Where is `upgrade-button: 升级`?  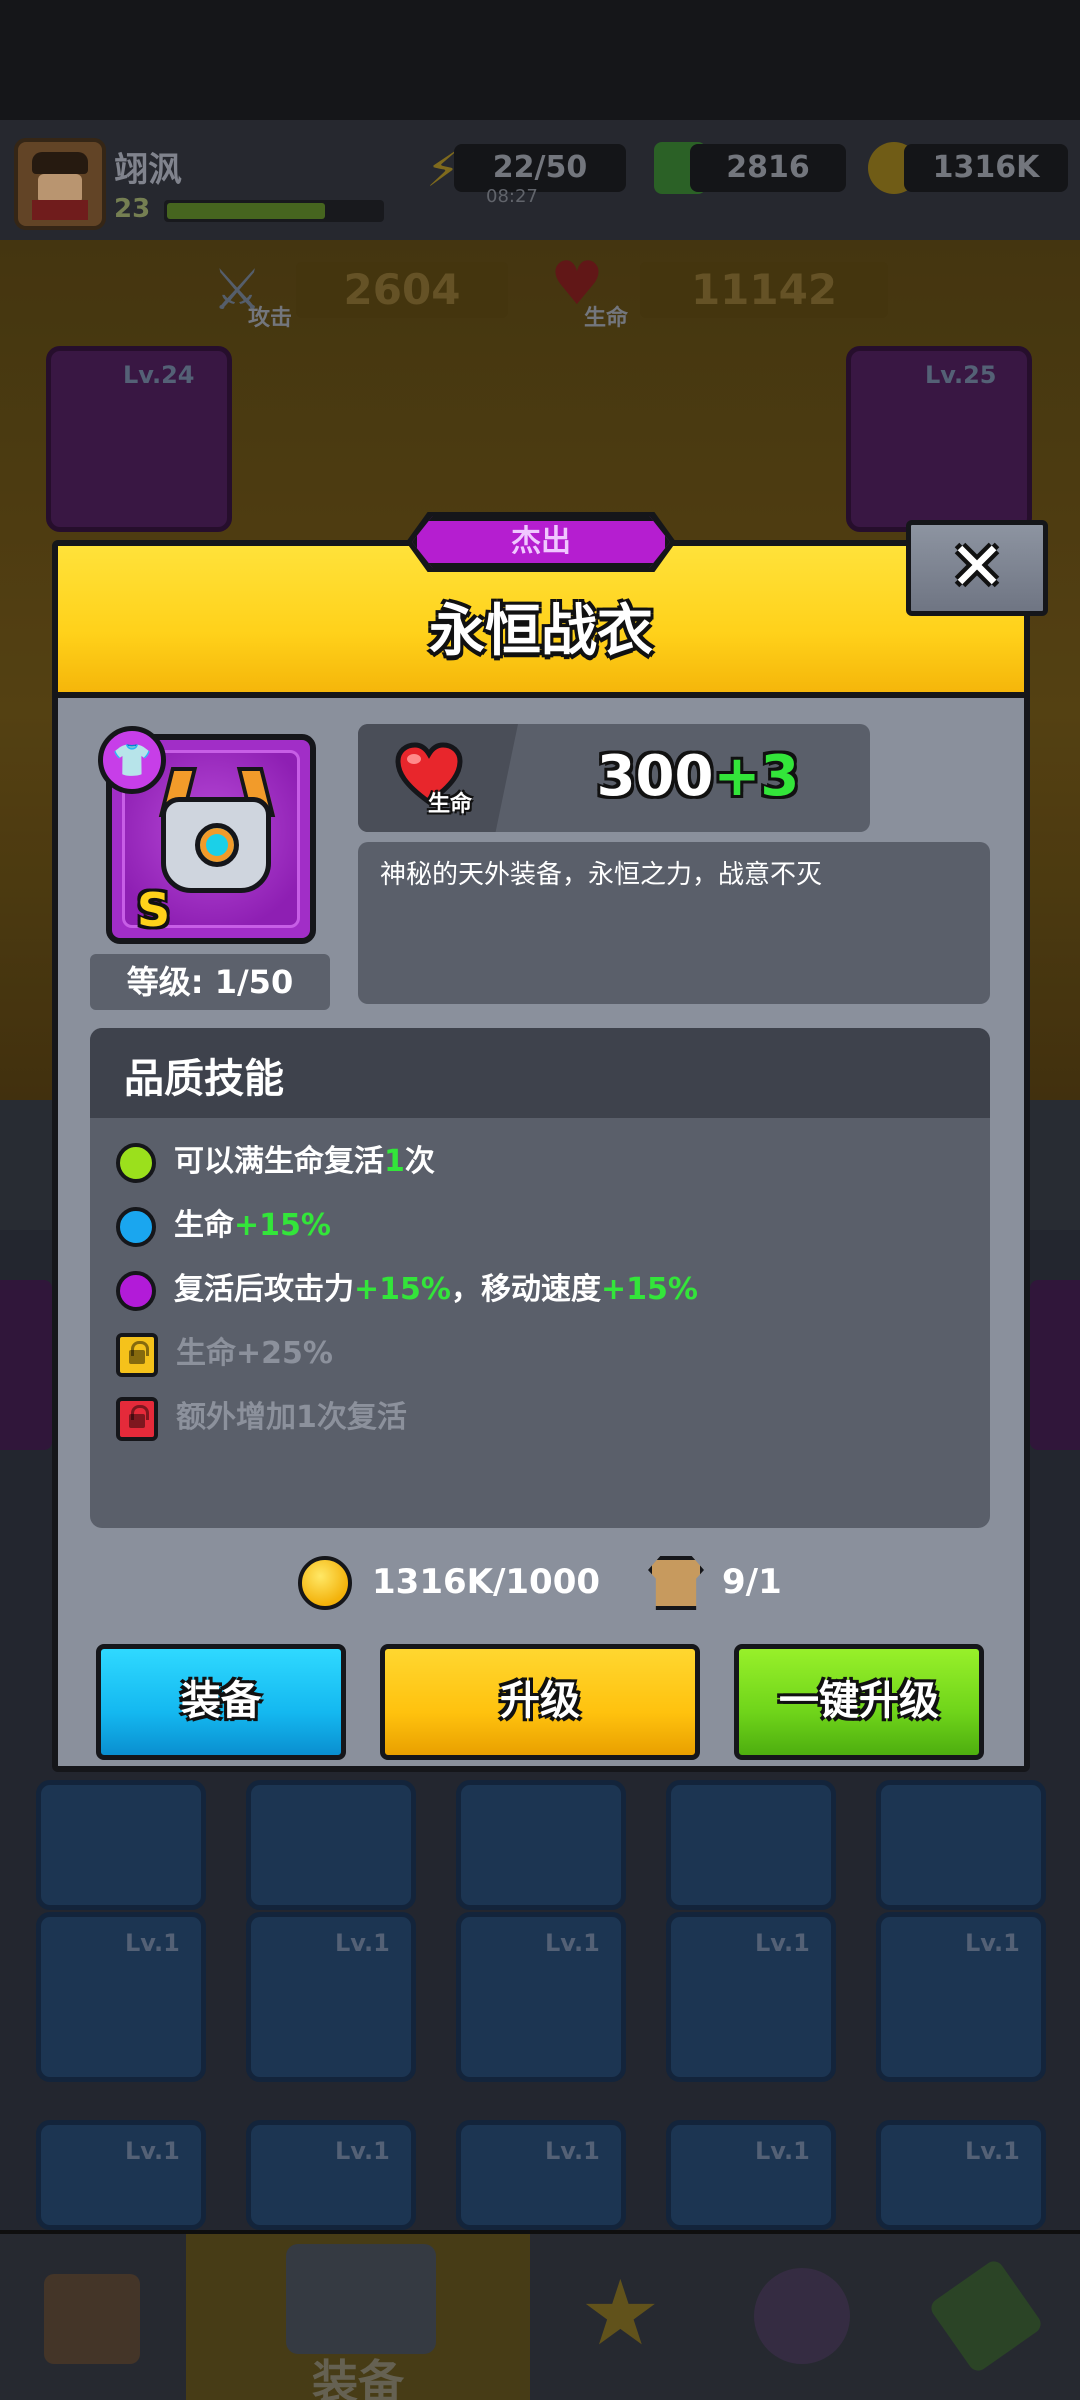 upgrade-button: 升级 is located at coordinates (540, 1702).